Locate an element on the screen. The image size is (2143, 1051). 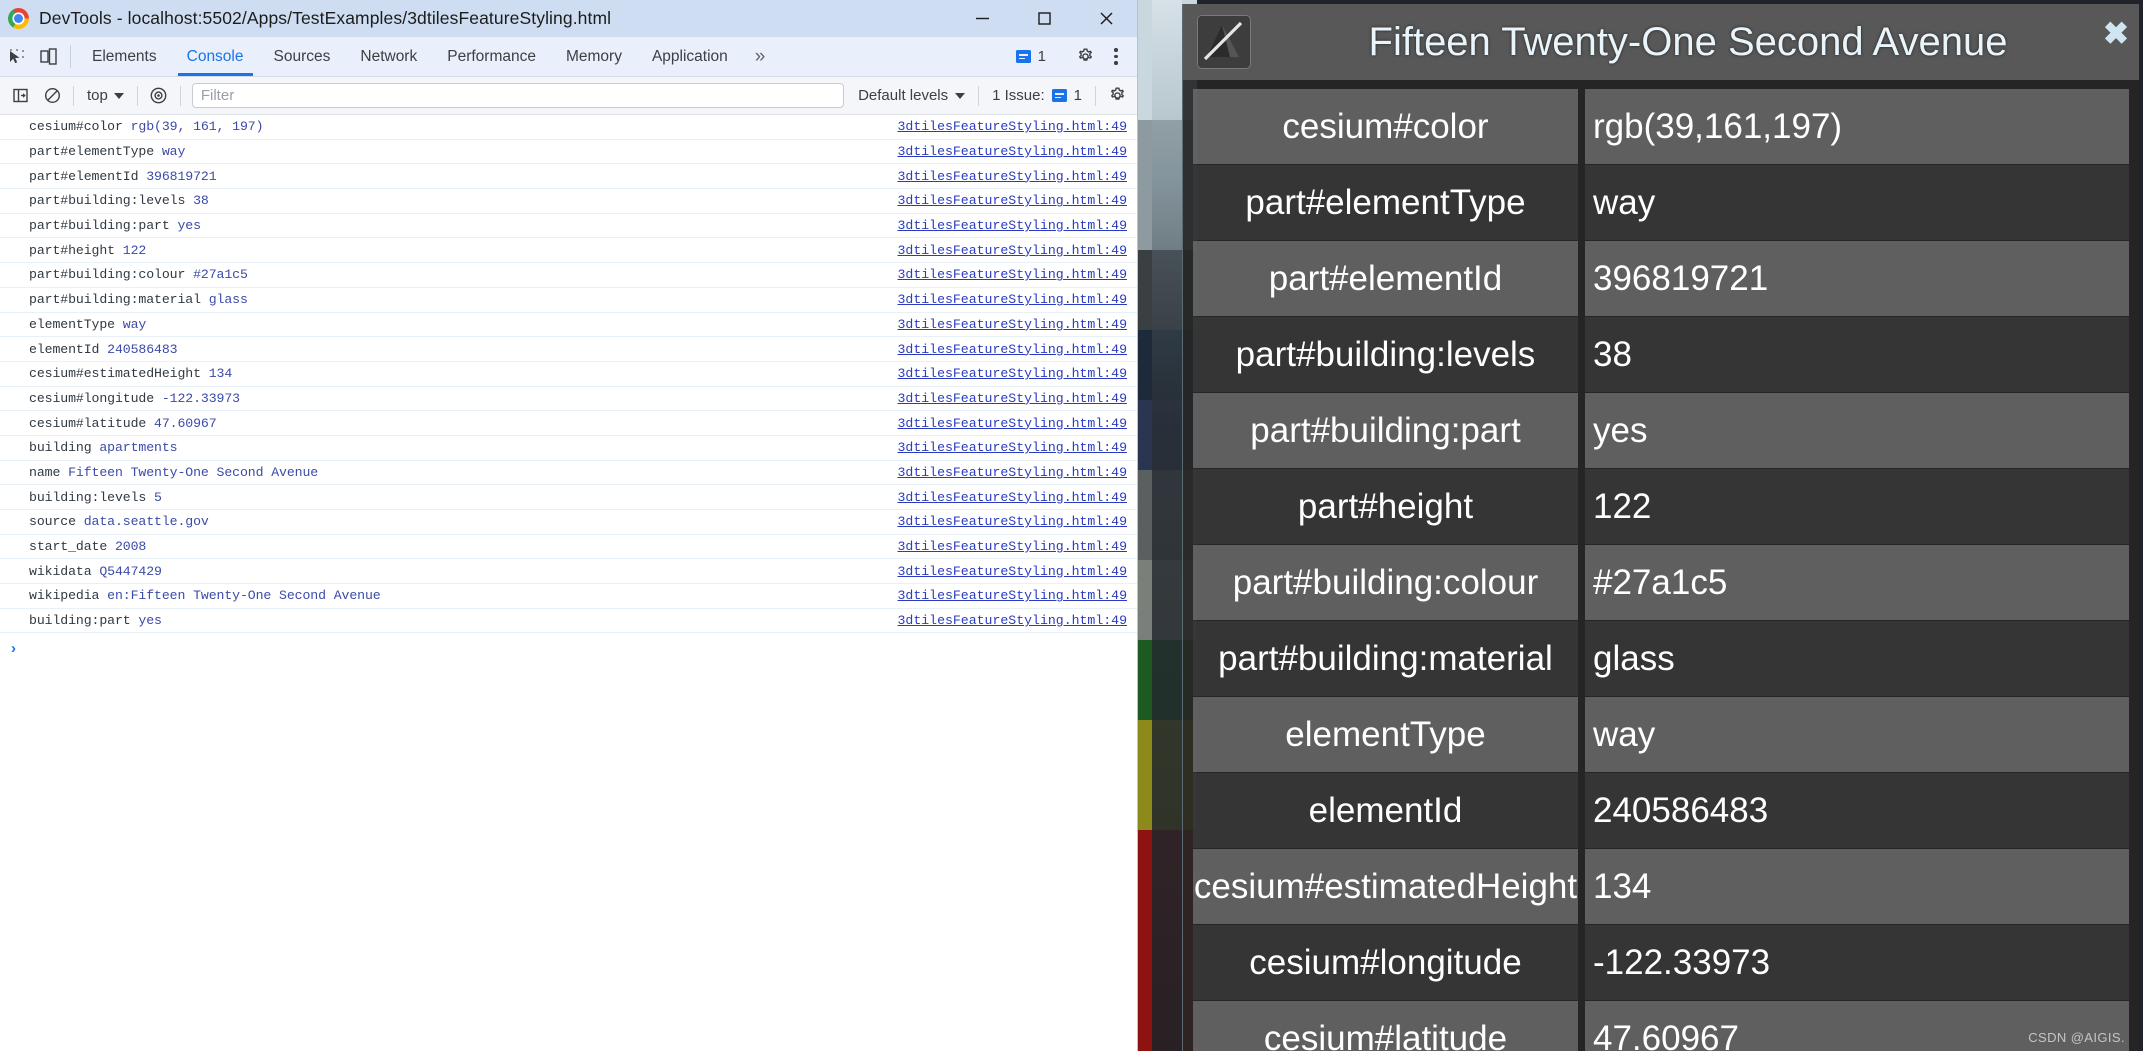
feature-property-row: part#height 122 is located at coordinates (1661, 506).